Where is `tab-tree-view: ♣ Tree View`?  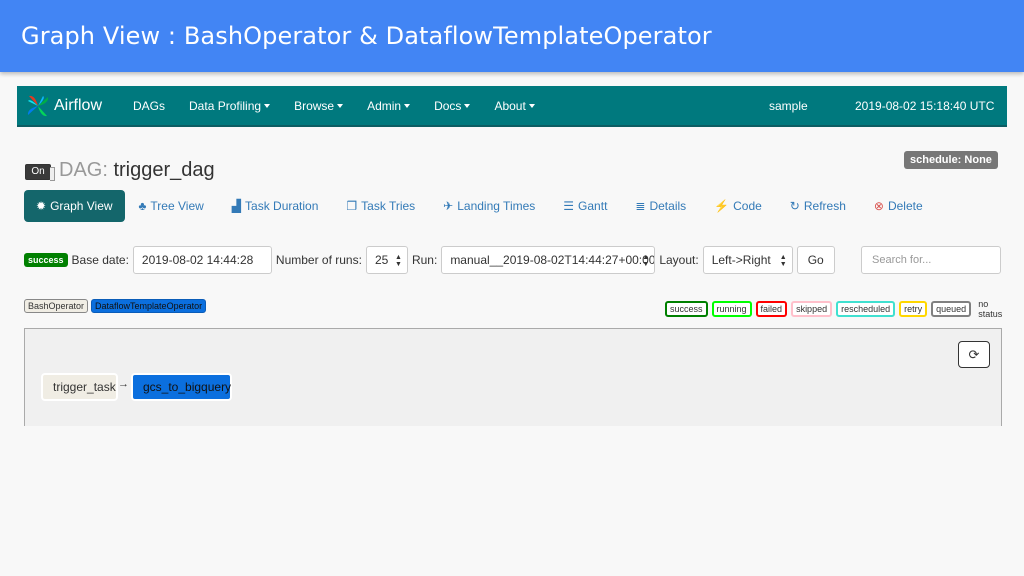
tab-tree-view: ♣ Tree View is located at coordinates (171, 206).